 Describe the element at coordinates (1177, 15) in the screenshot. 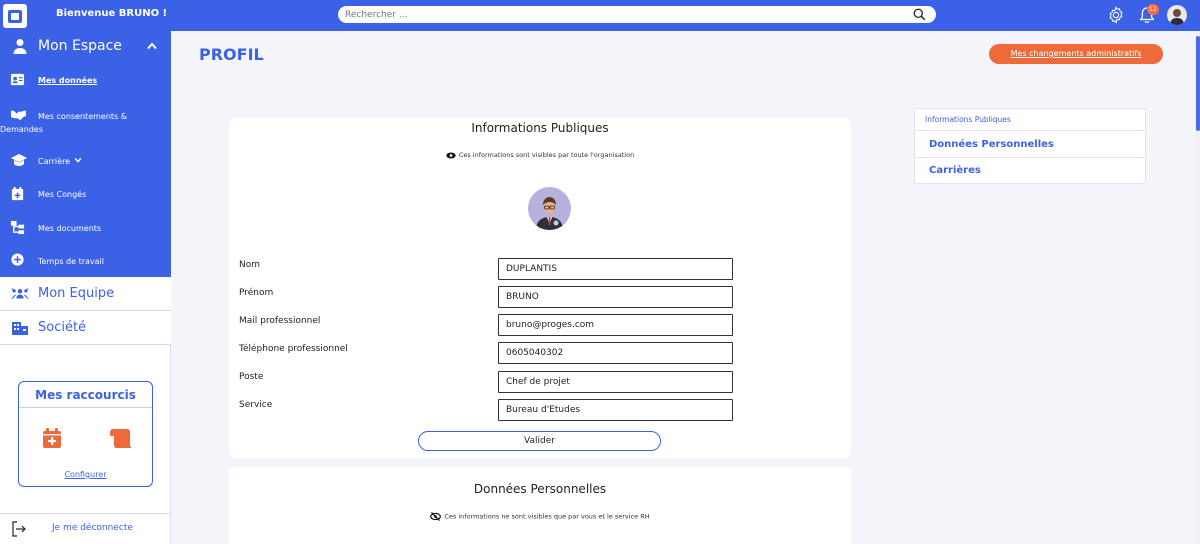

I see `user-avatar` at that location.